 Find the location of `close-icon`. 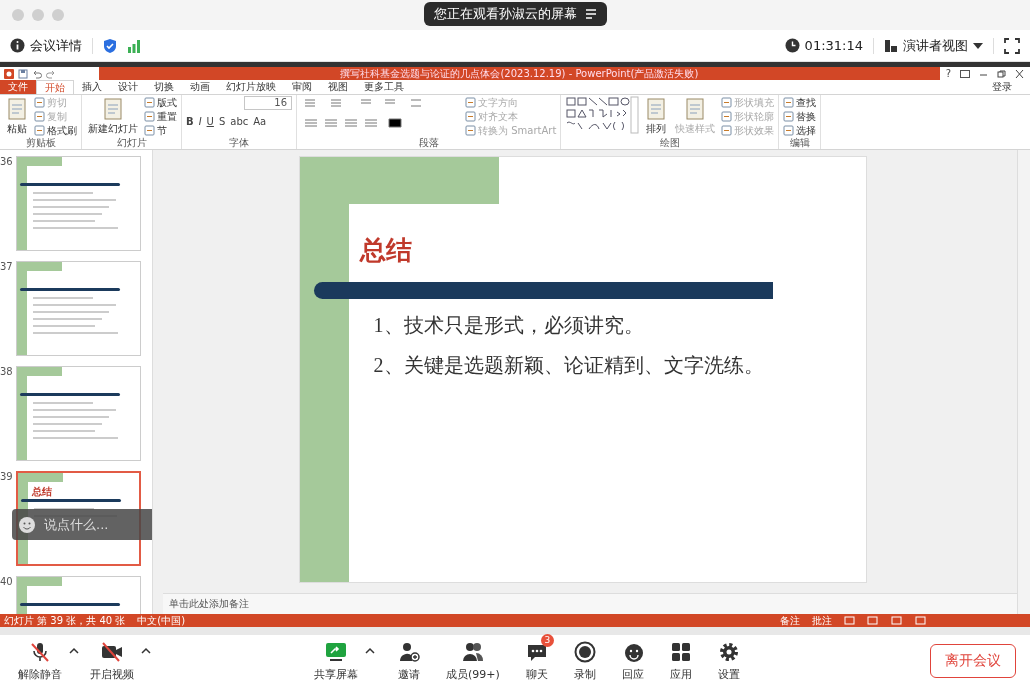

close-icon is located at coordinates (1019, 73).